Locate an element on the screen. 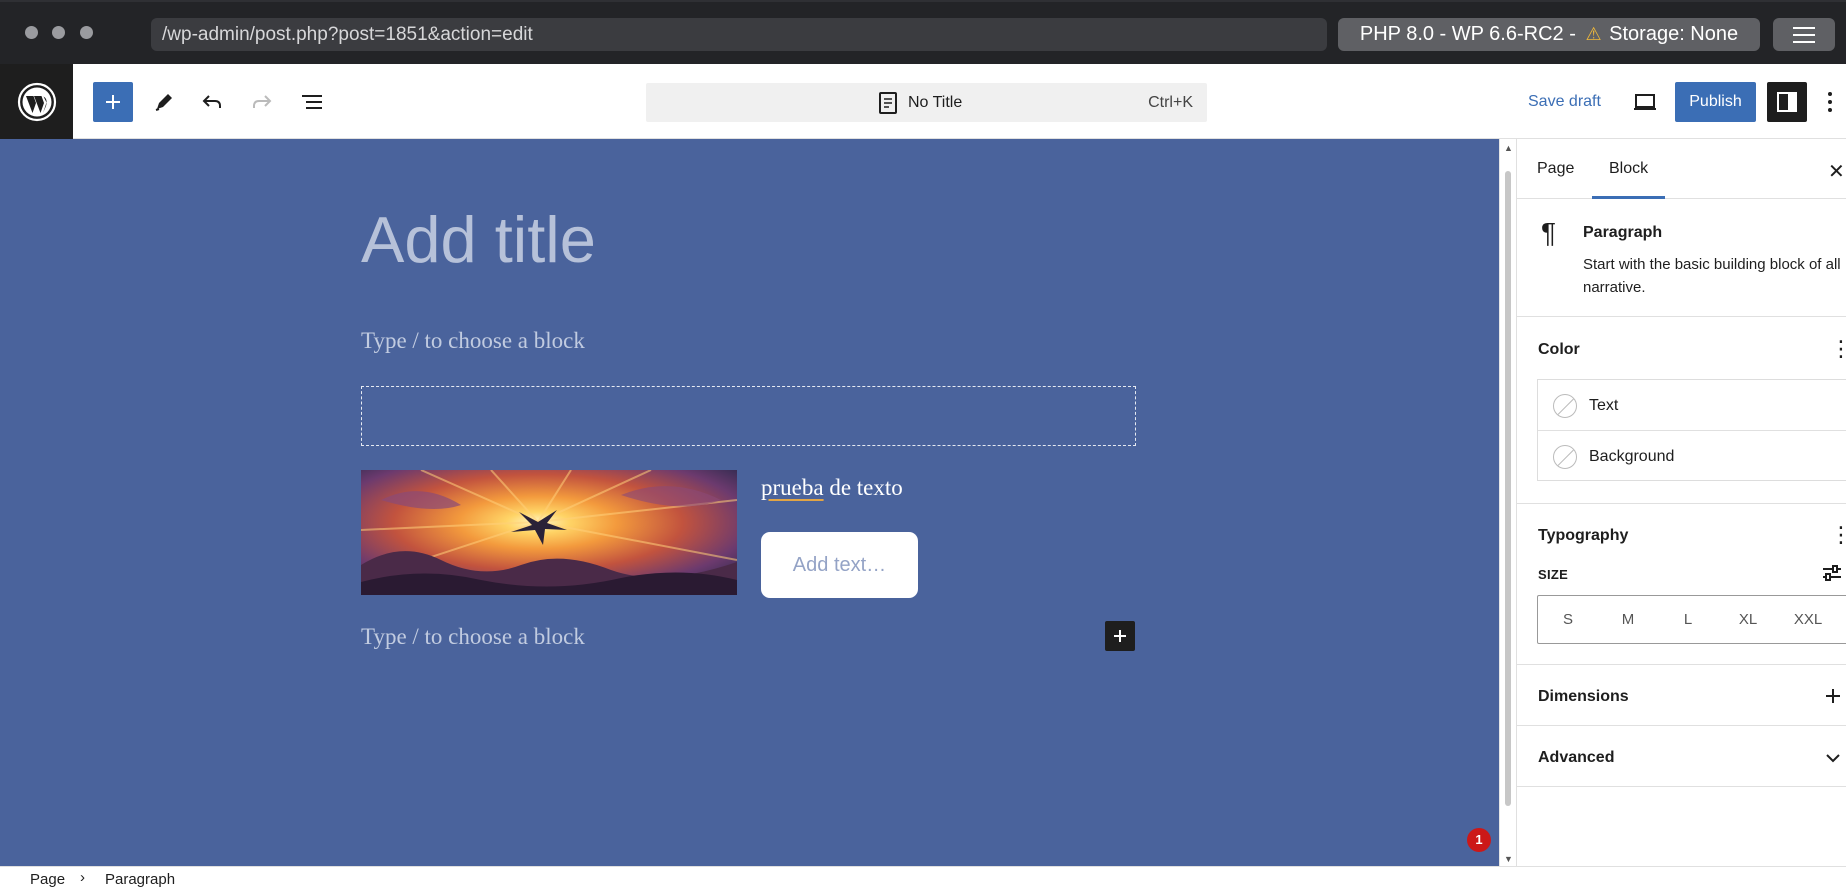  storage-text: Storage: None is located at coordinates (1674, 34).